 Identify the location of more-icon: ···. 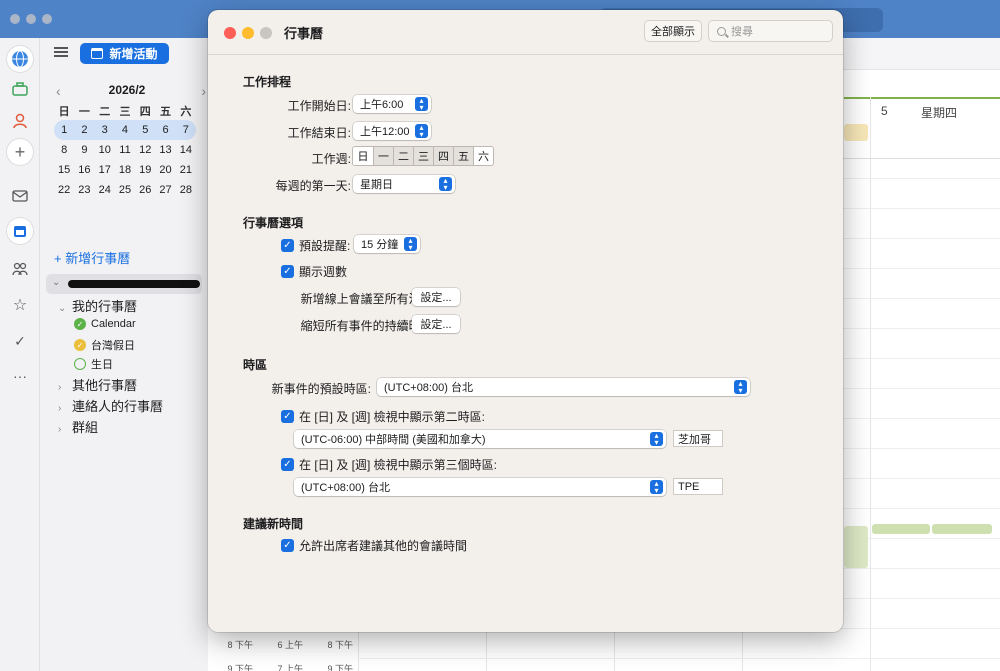
(20, 376).